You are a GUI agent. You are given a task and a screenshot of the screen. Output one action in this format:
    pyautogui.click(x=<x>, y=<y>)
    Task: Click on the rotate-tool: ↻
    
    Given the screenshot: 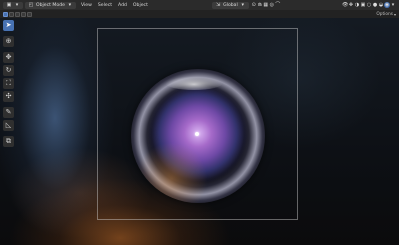 What is the action you would take?
    pyautogui.click(x=8, y=70)
    